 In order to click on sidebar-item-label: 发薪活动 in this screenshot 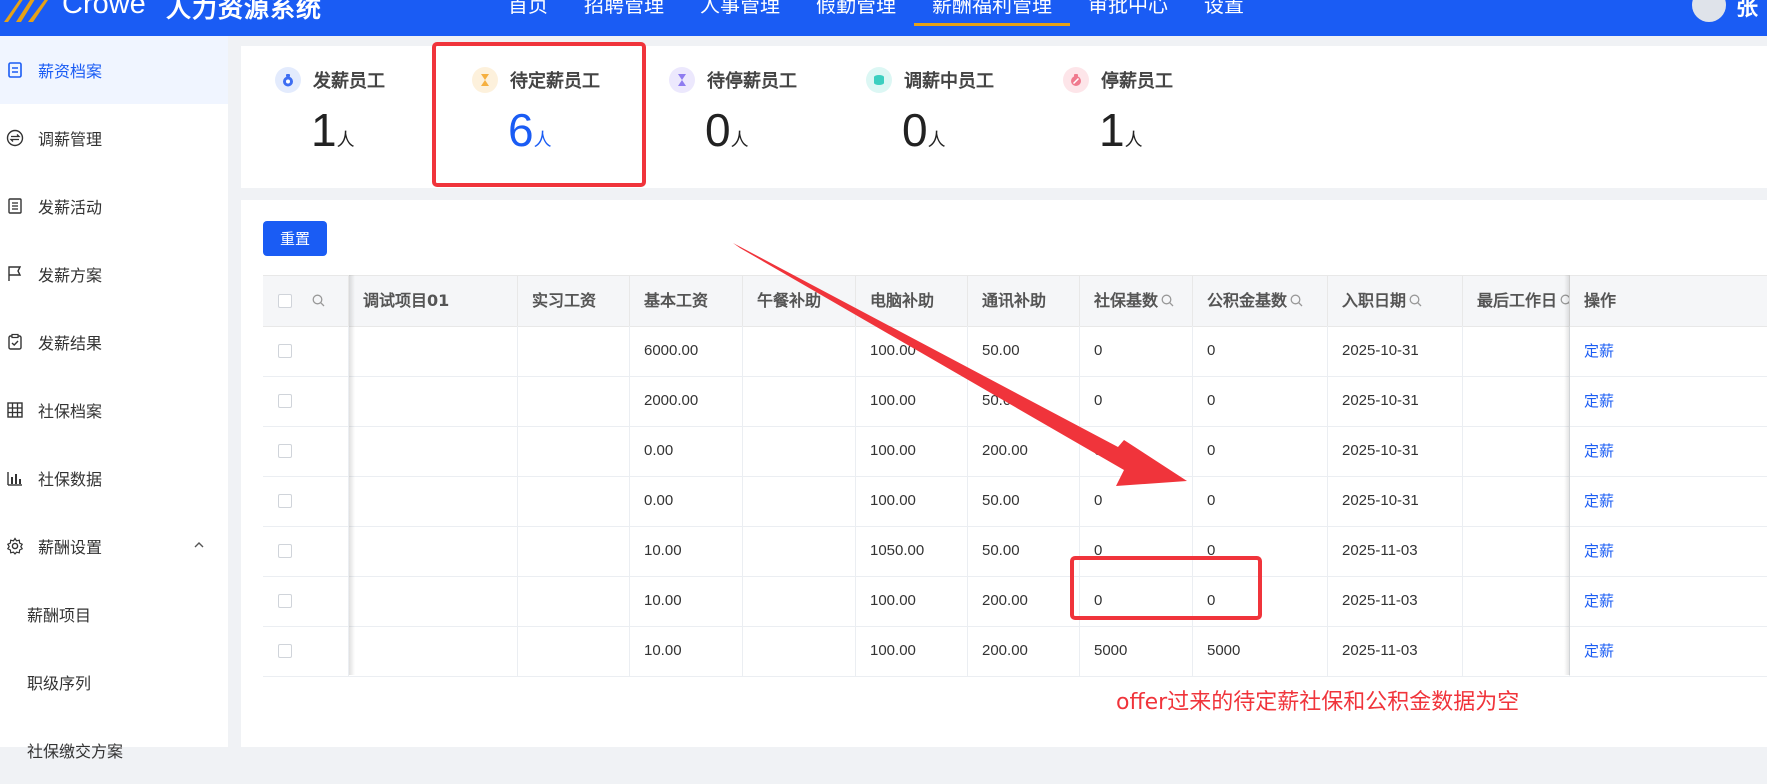, I will do `click(70, 207)`.